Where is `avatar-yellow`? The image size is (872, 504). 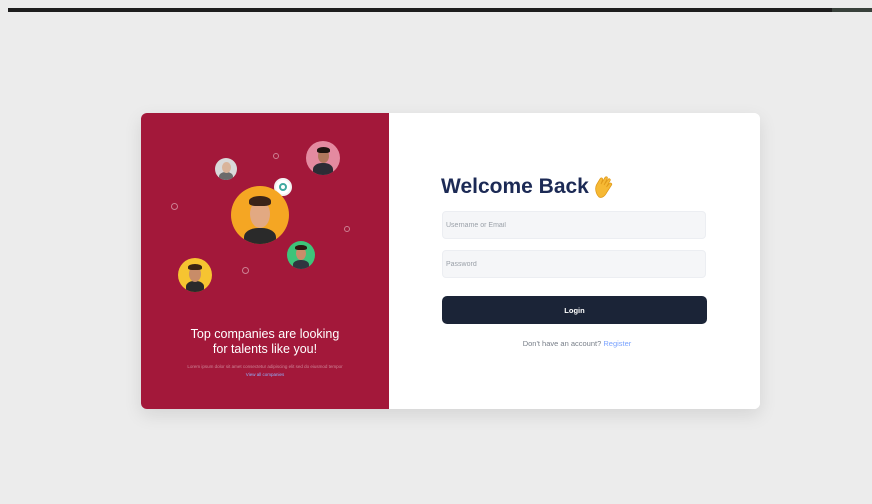 avatar-yellow is located at coordinates (195, 275).